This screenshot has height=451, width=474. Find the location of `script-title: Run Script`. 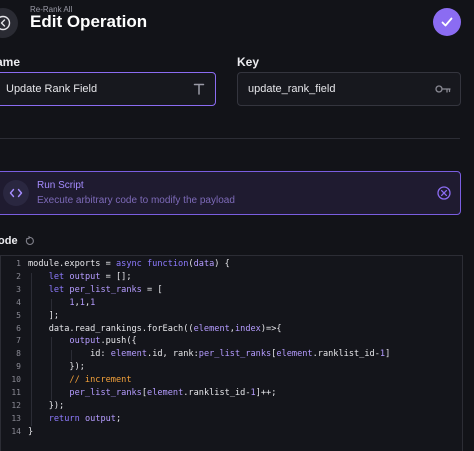

script-title: Run Script is located at coordinates (60, 185).